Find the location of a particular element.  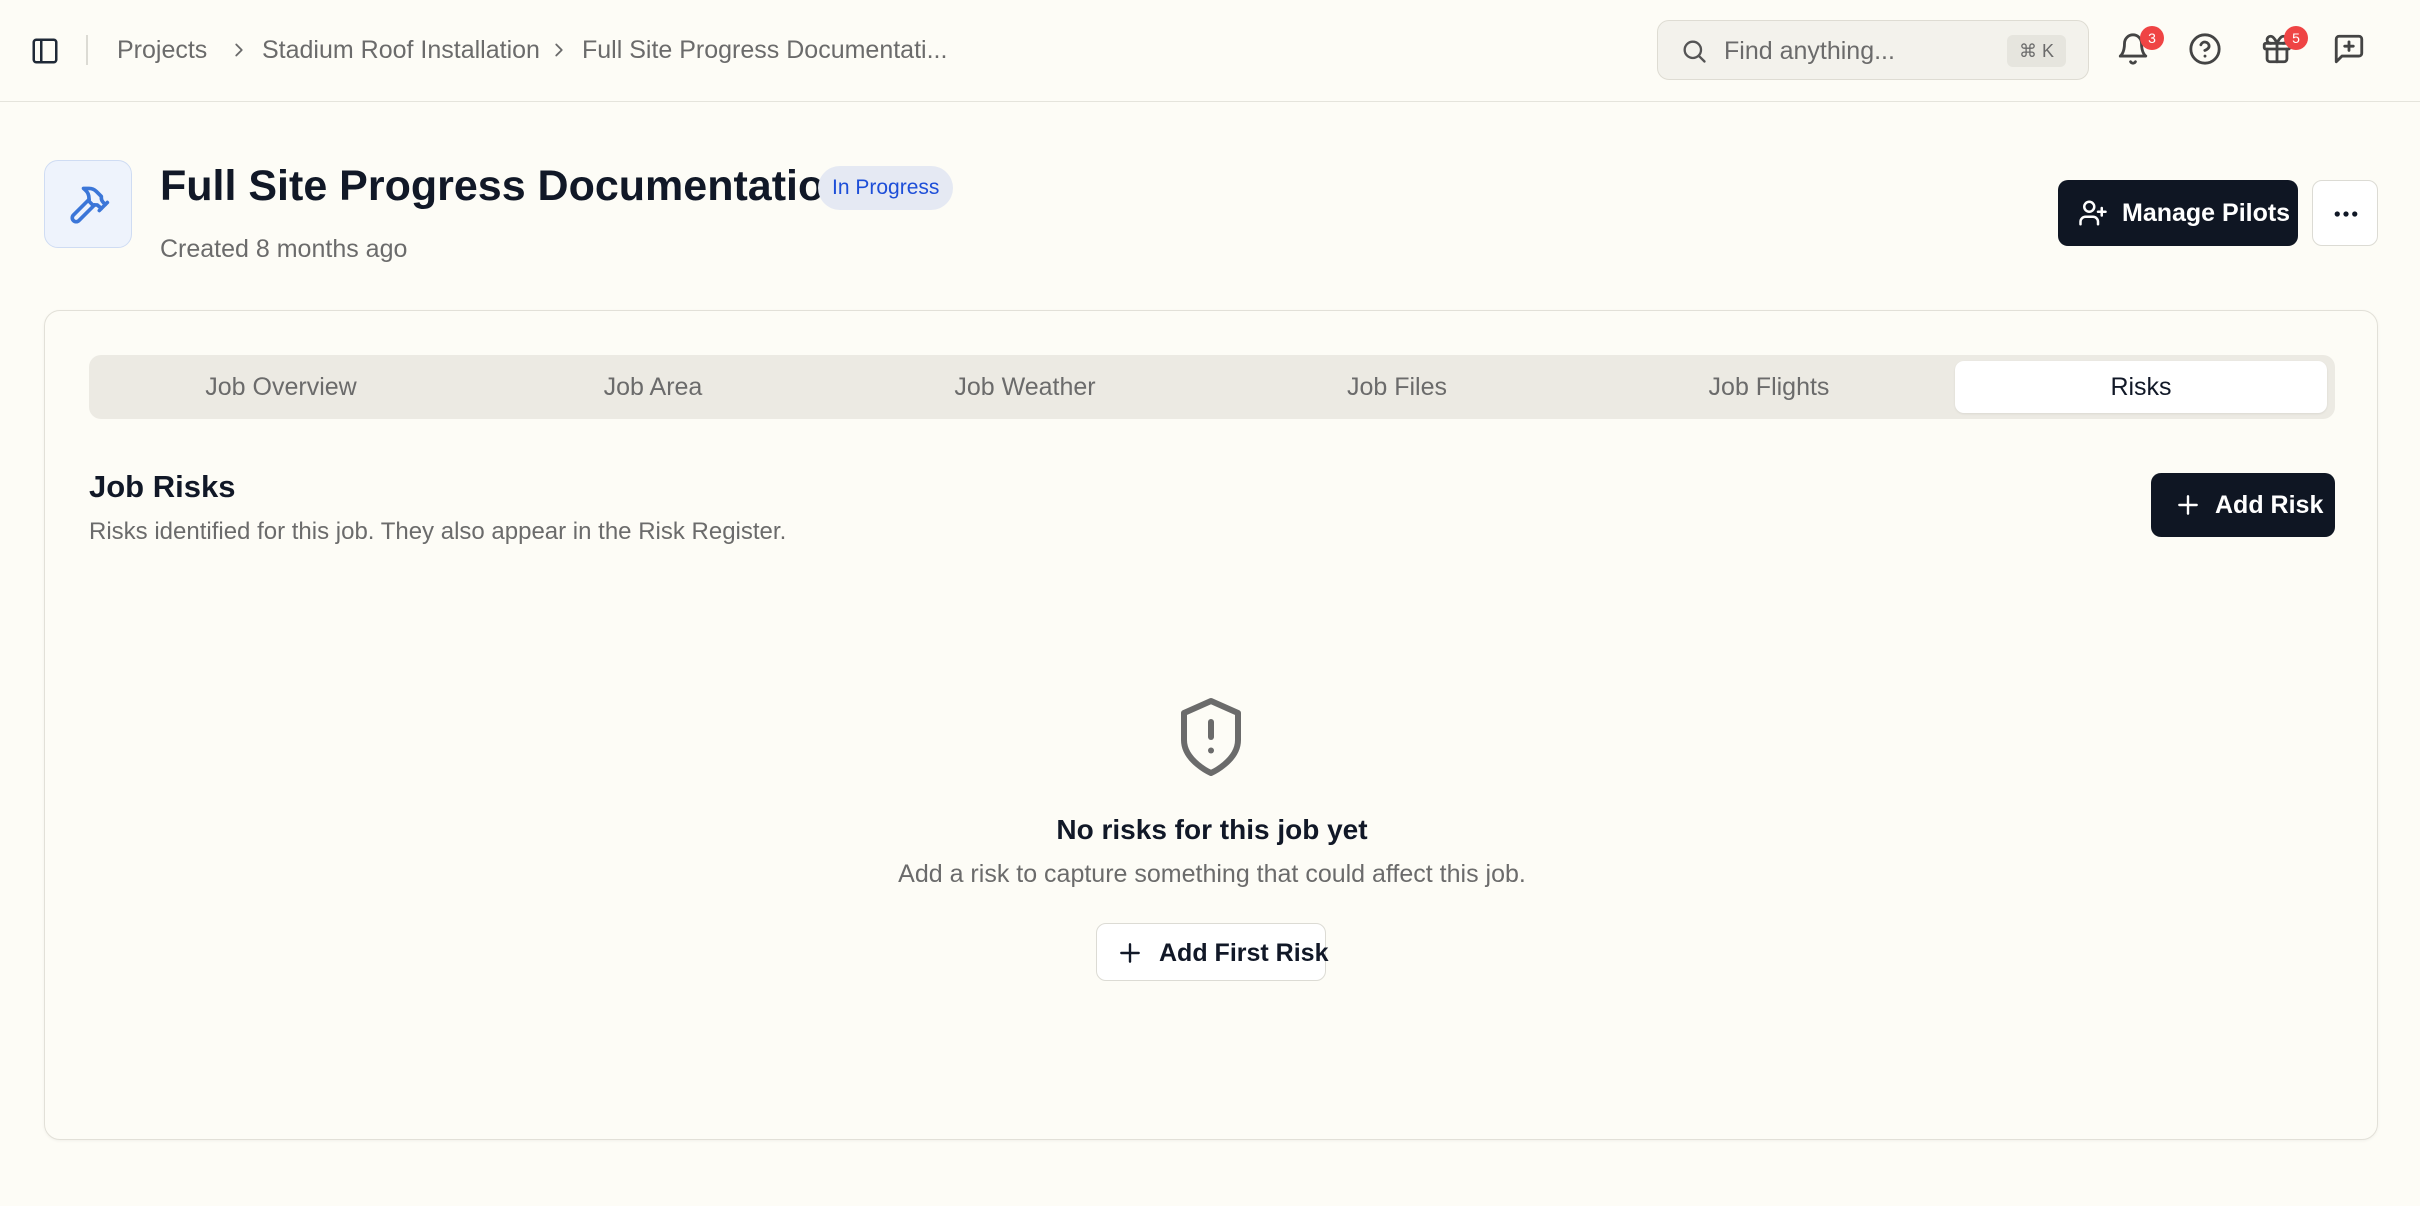

manage-pilots-label: Manage Pilots is located at coordinates (2206, 213).